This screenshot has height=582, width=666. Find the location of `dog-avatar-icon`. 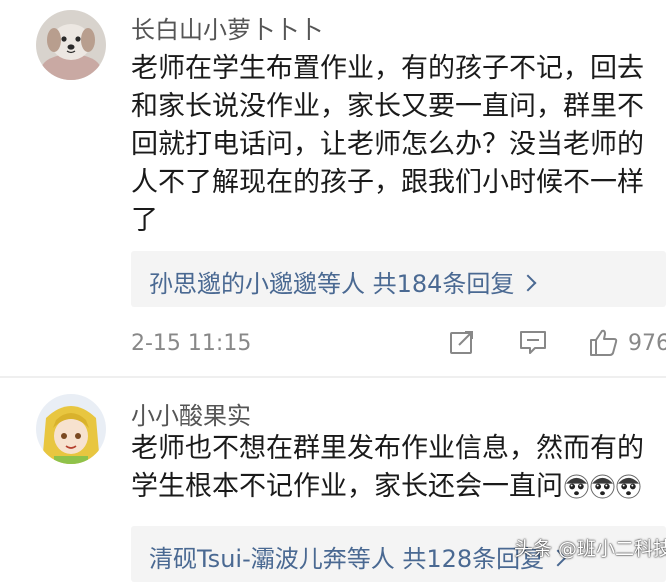

dog-avatar-icon is located at coordinates (71, 45).